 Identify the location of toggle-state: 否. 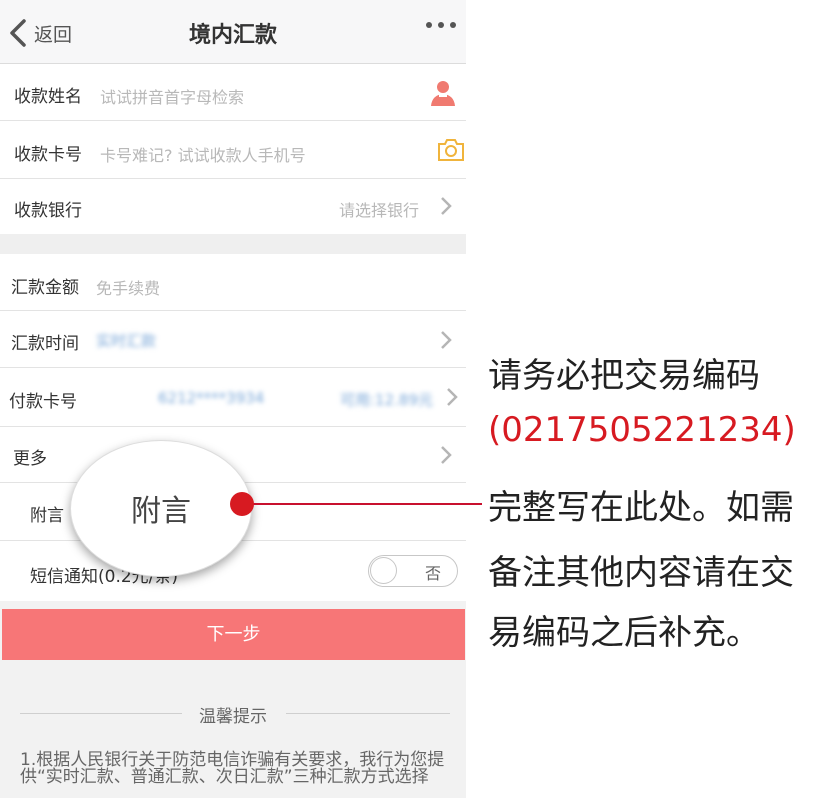
(432, 573).